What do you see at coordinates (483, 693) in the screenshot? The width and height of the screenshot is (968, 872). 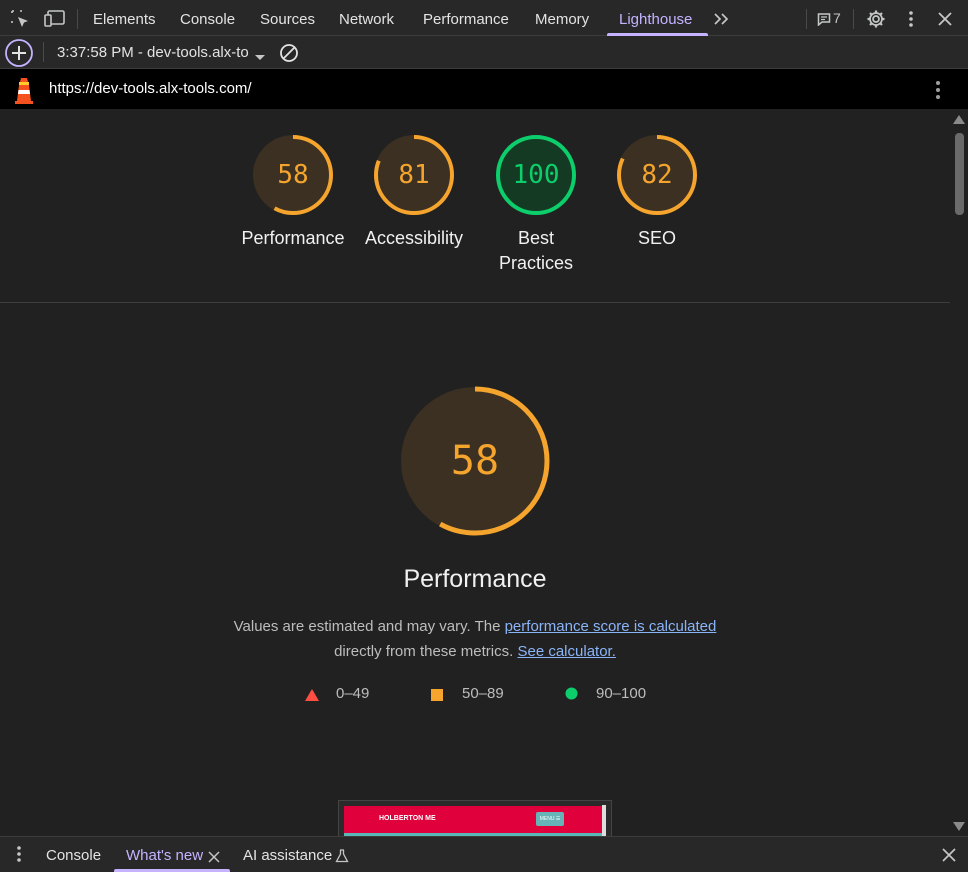 I see `legend-average-range: 50–89` at bounding box center [483, 693].